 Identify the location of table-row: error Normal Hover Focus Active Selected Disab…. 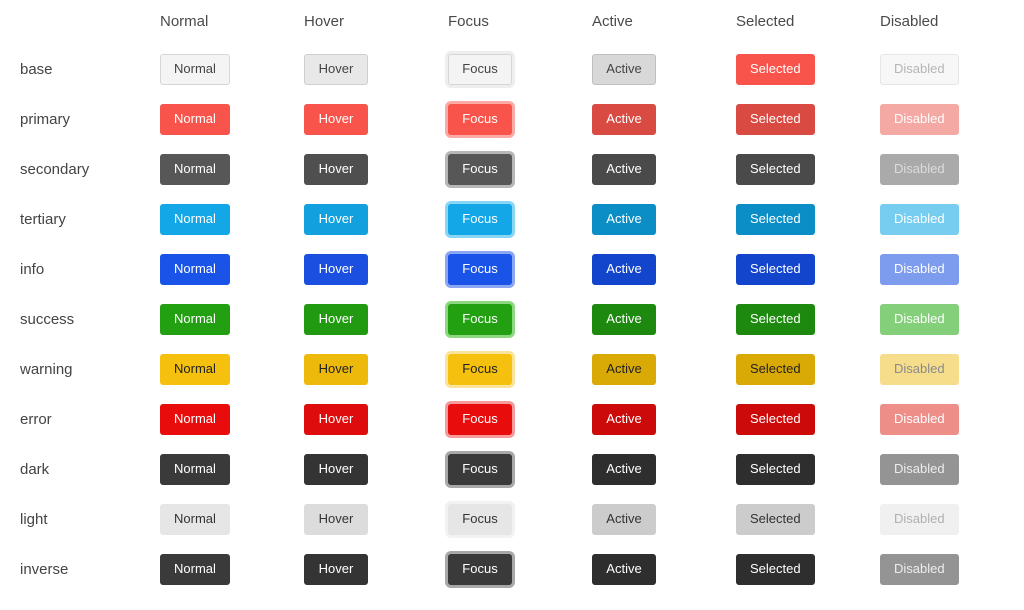
(512, 419).